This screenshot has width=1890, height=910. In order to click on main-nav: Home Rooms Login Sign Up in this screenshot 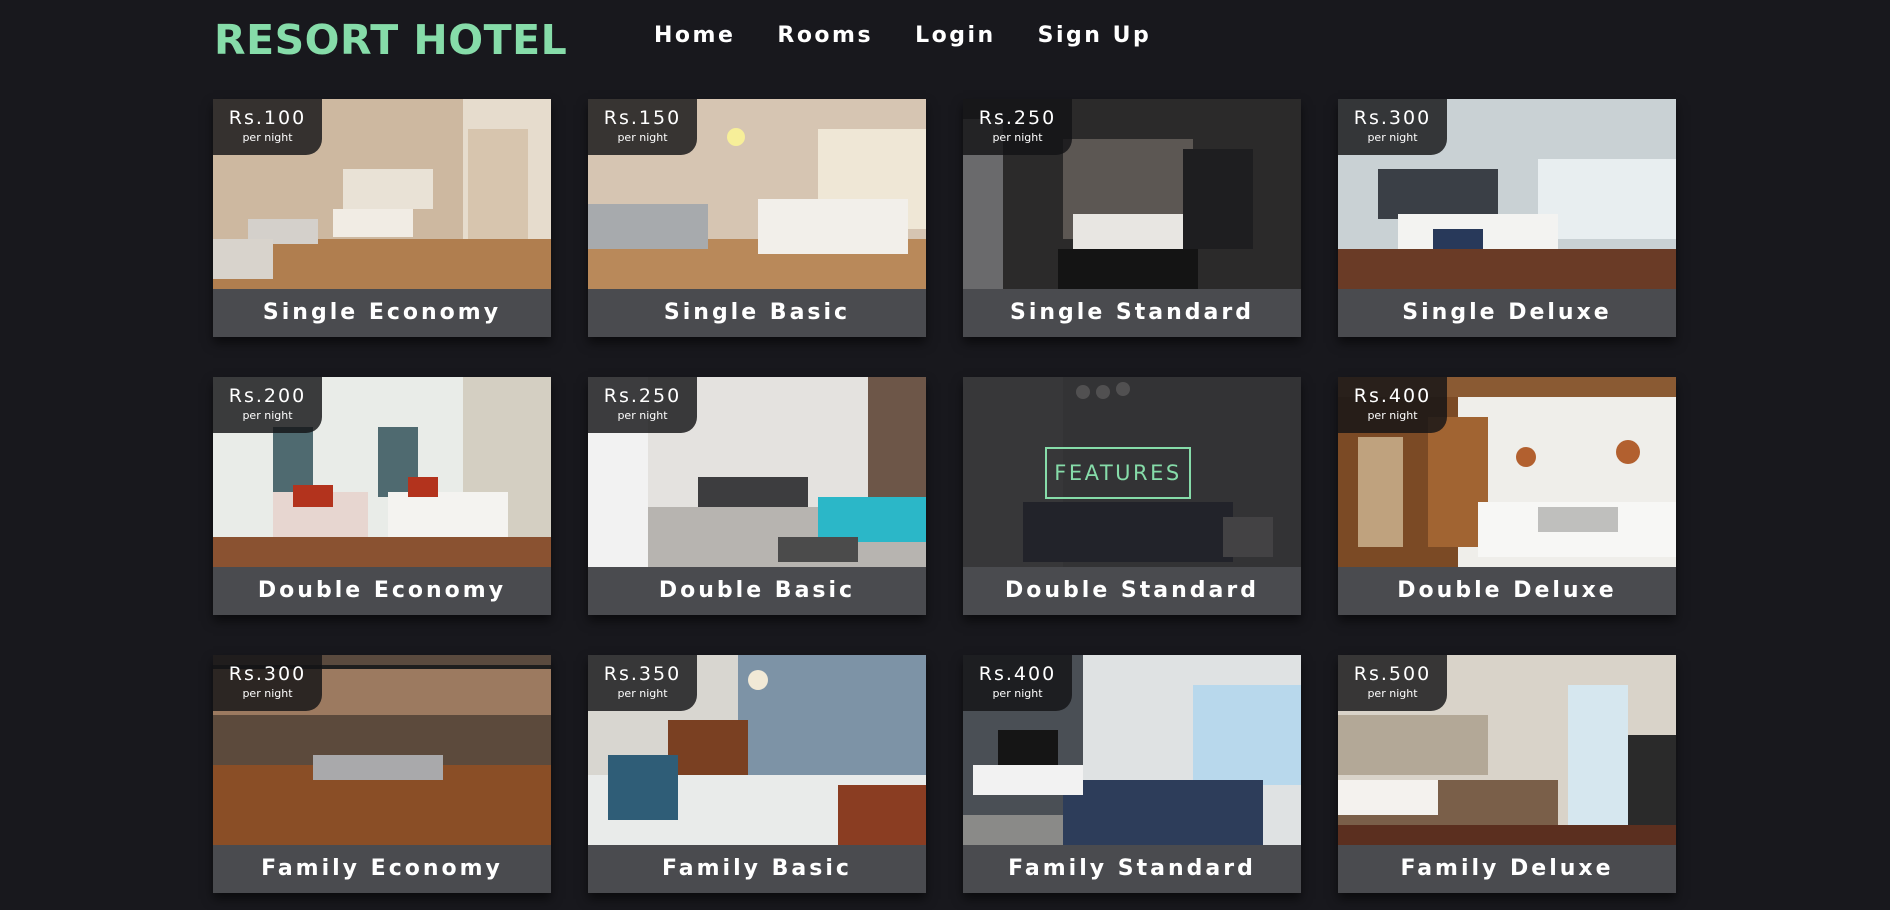, I will do `click(902, 36)`.